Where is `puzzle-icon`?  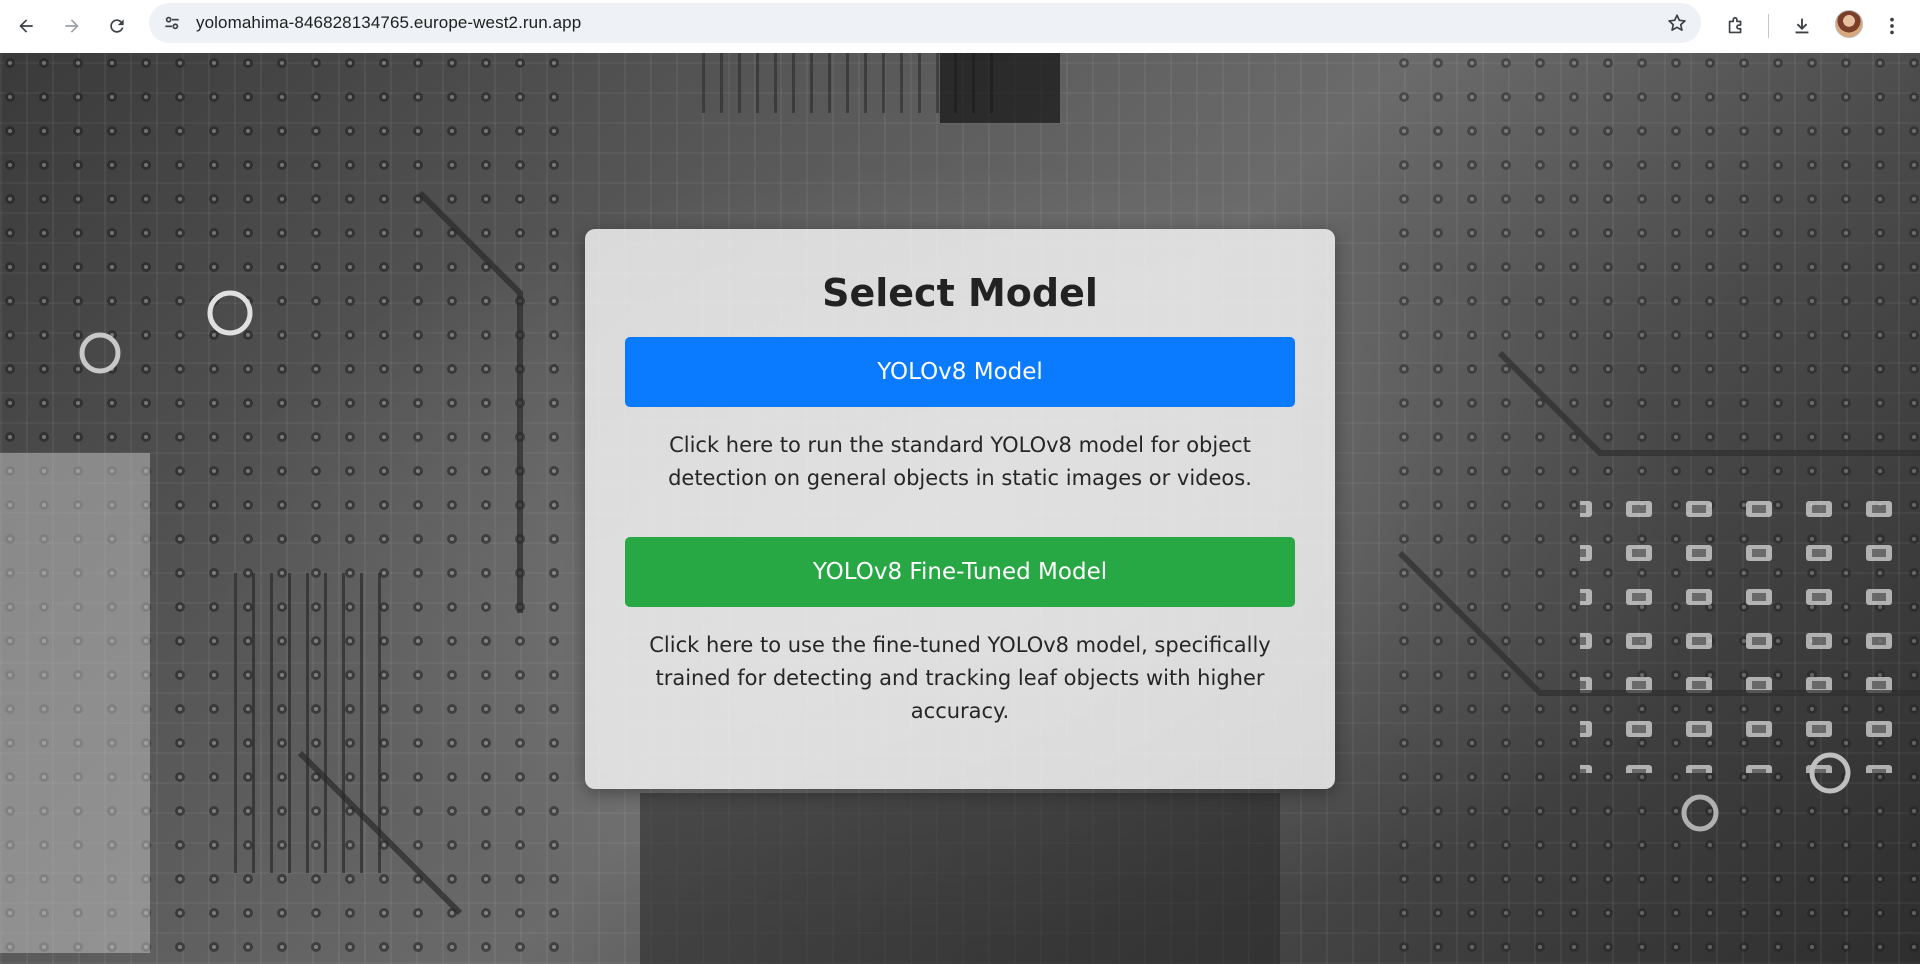 puzzle-icon is located at coordinates (1735, 25).